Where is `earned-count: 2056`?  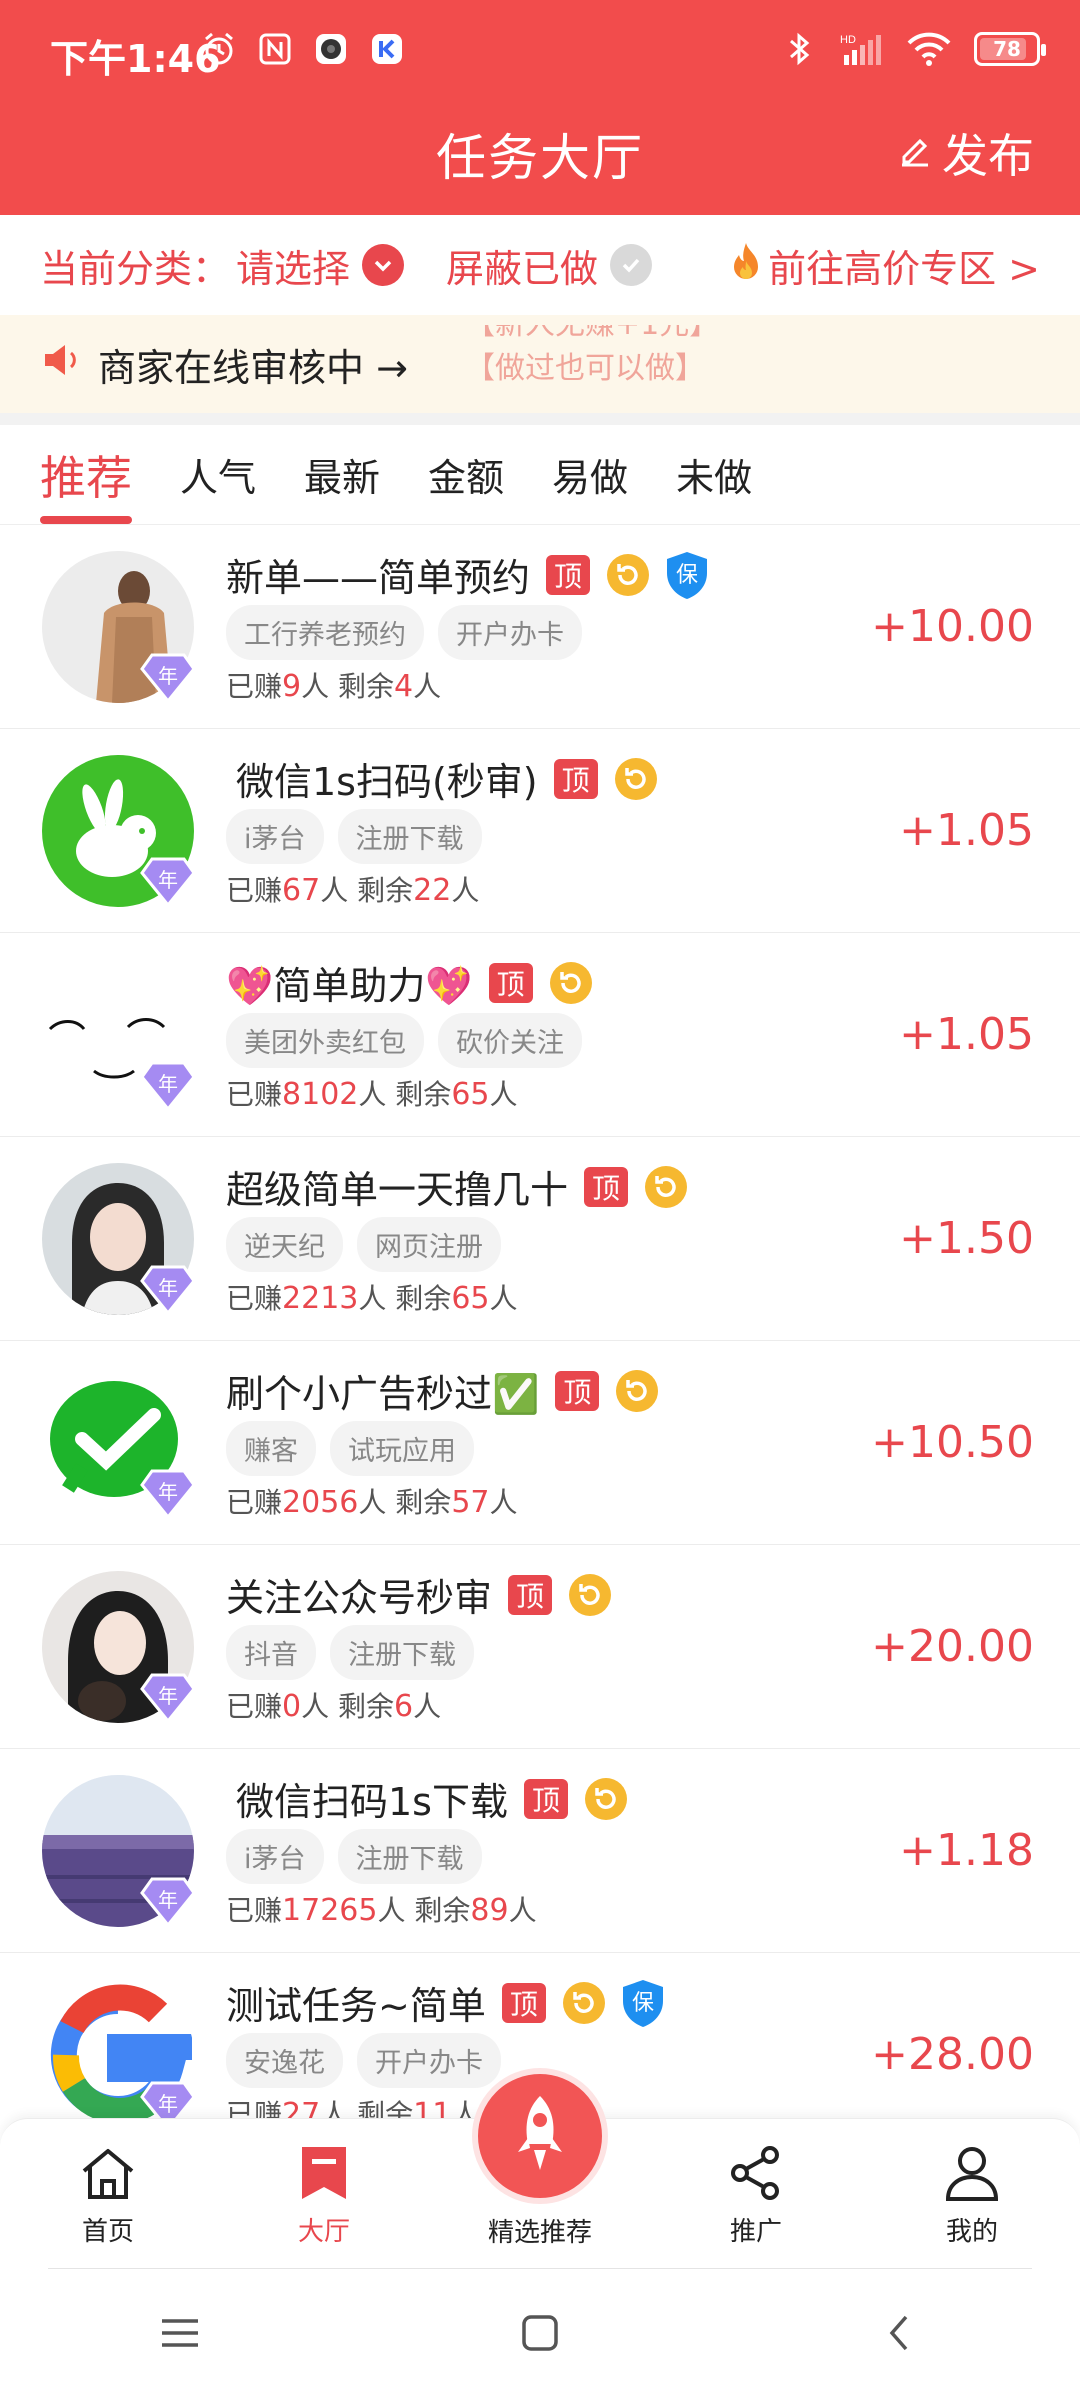 earned-count: 2056 is located at coordinates (320, 1502).